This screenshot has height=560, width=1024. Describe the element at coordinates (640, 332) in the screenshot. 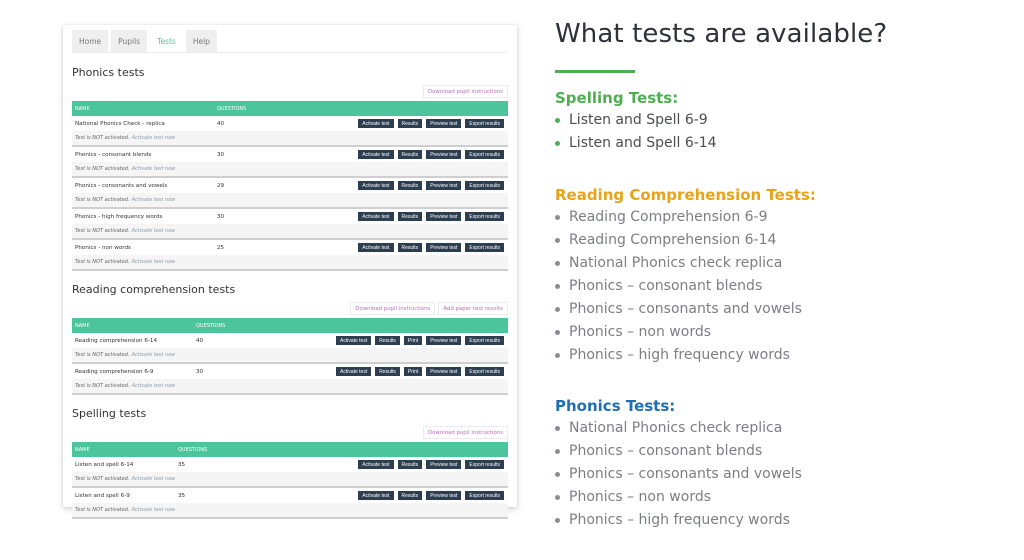

I see `list-item-text: Phonics – non words` at that location.